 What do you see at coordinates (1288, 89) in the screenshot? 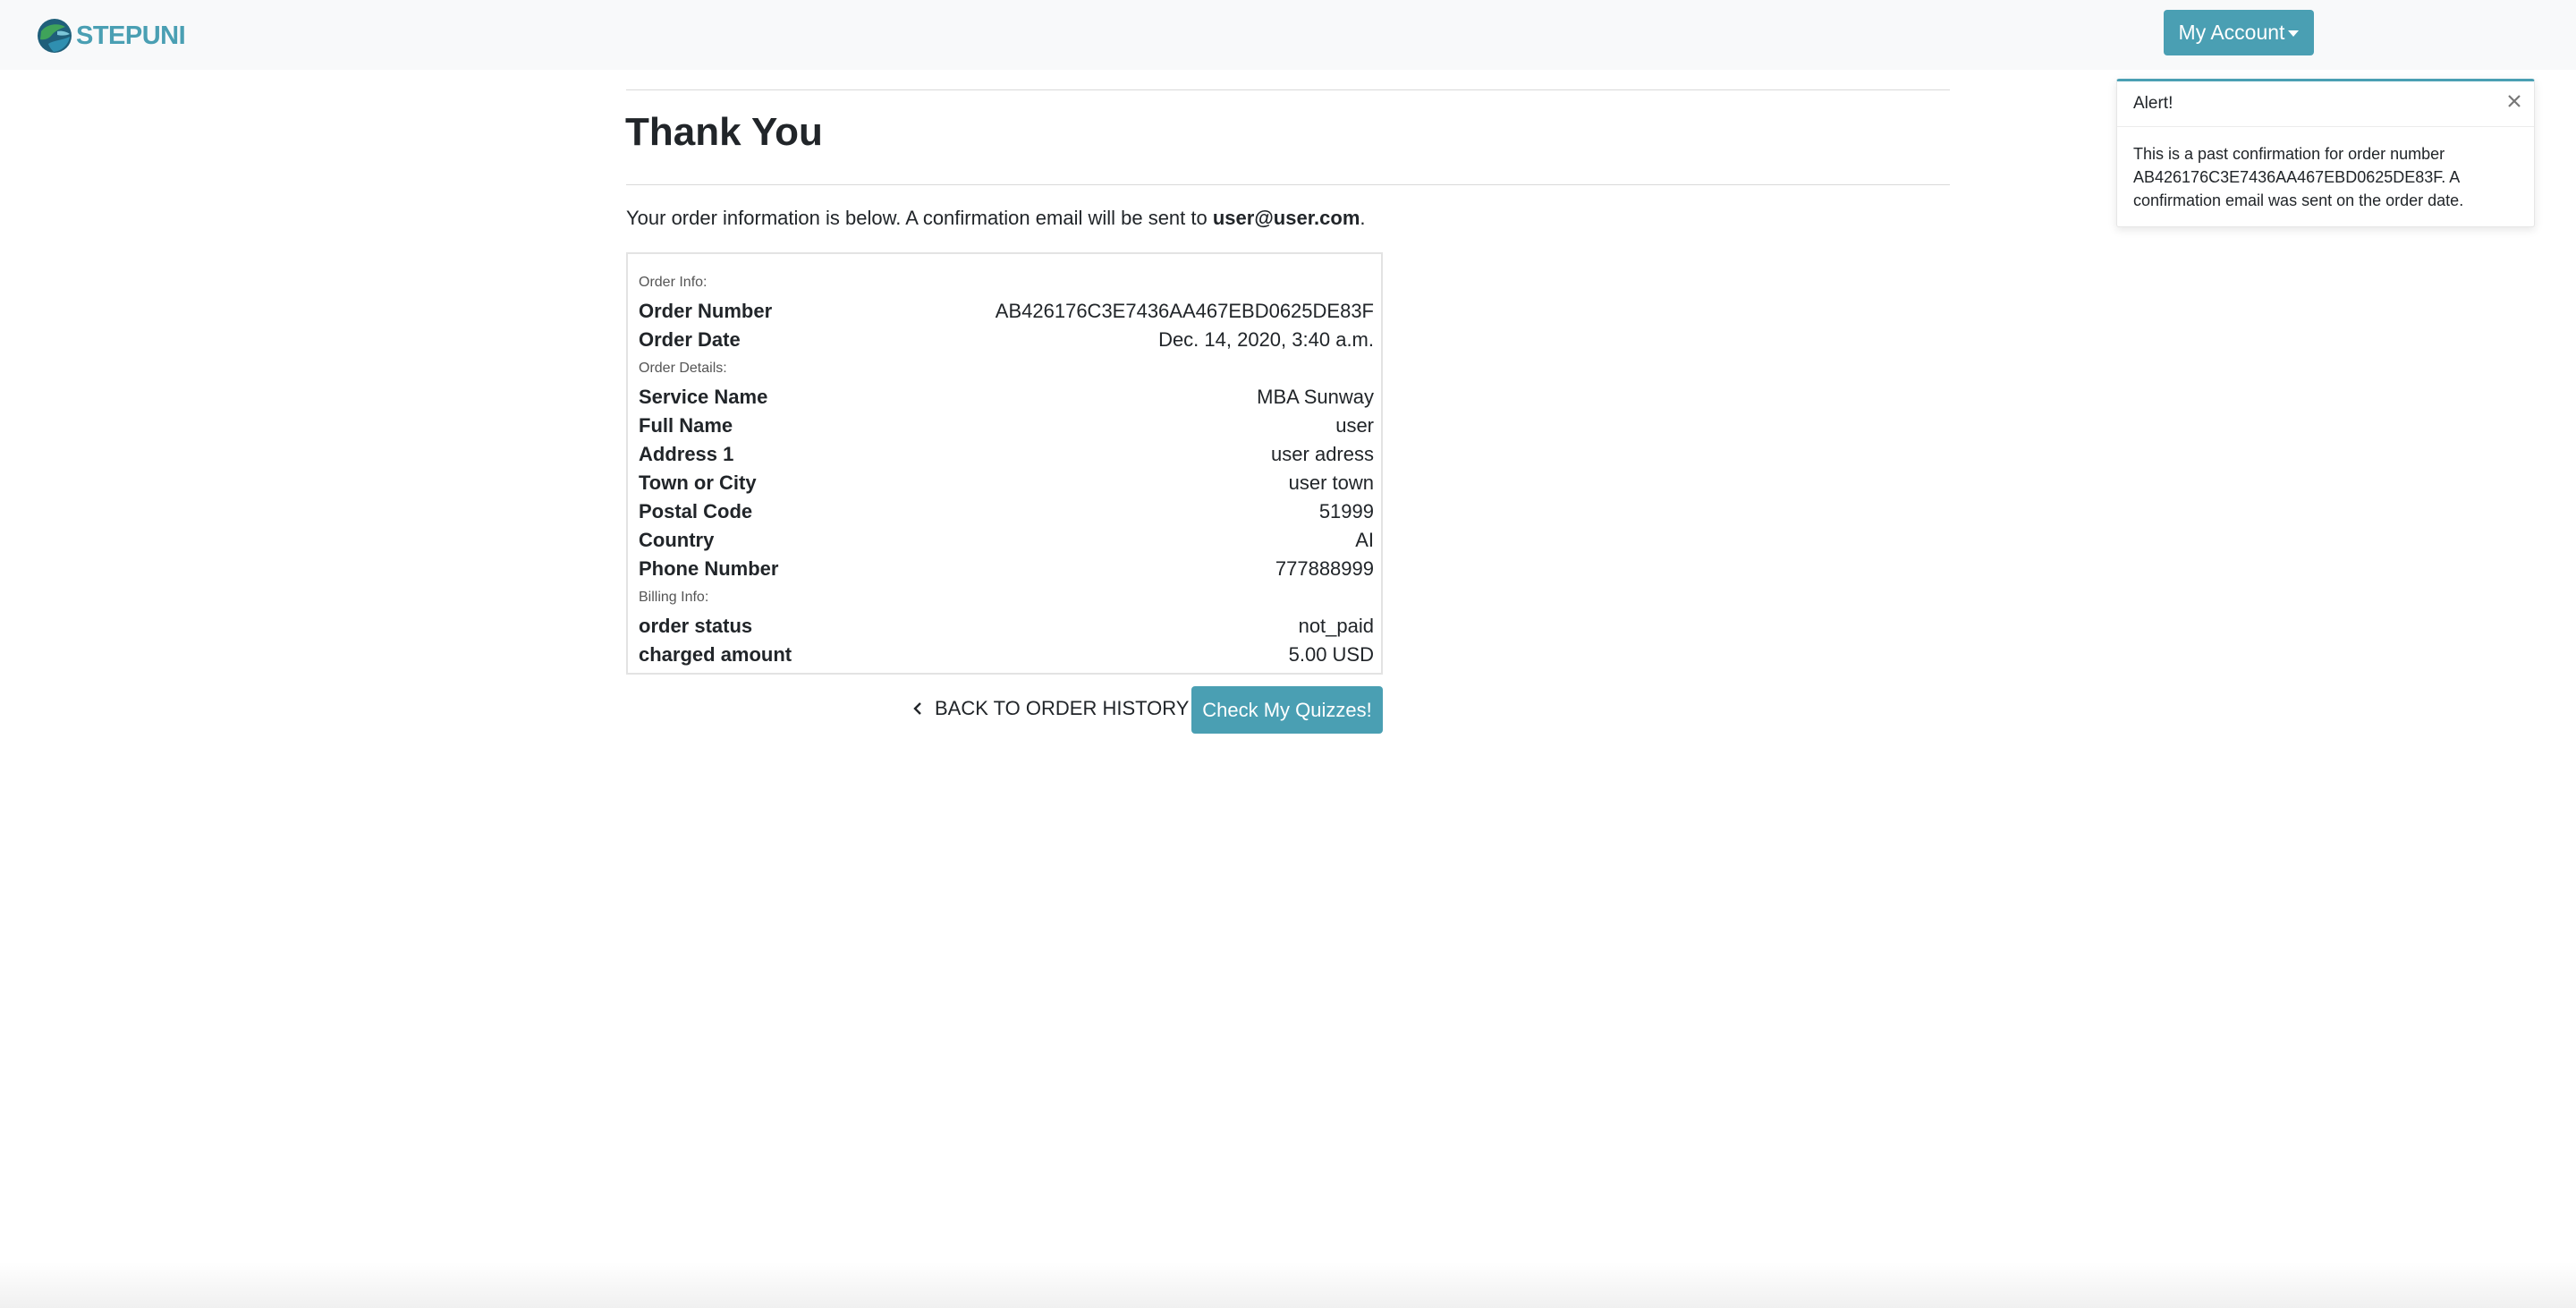
I see `top-divider` at bounding box center [1288, 89].